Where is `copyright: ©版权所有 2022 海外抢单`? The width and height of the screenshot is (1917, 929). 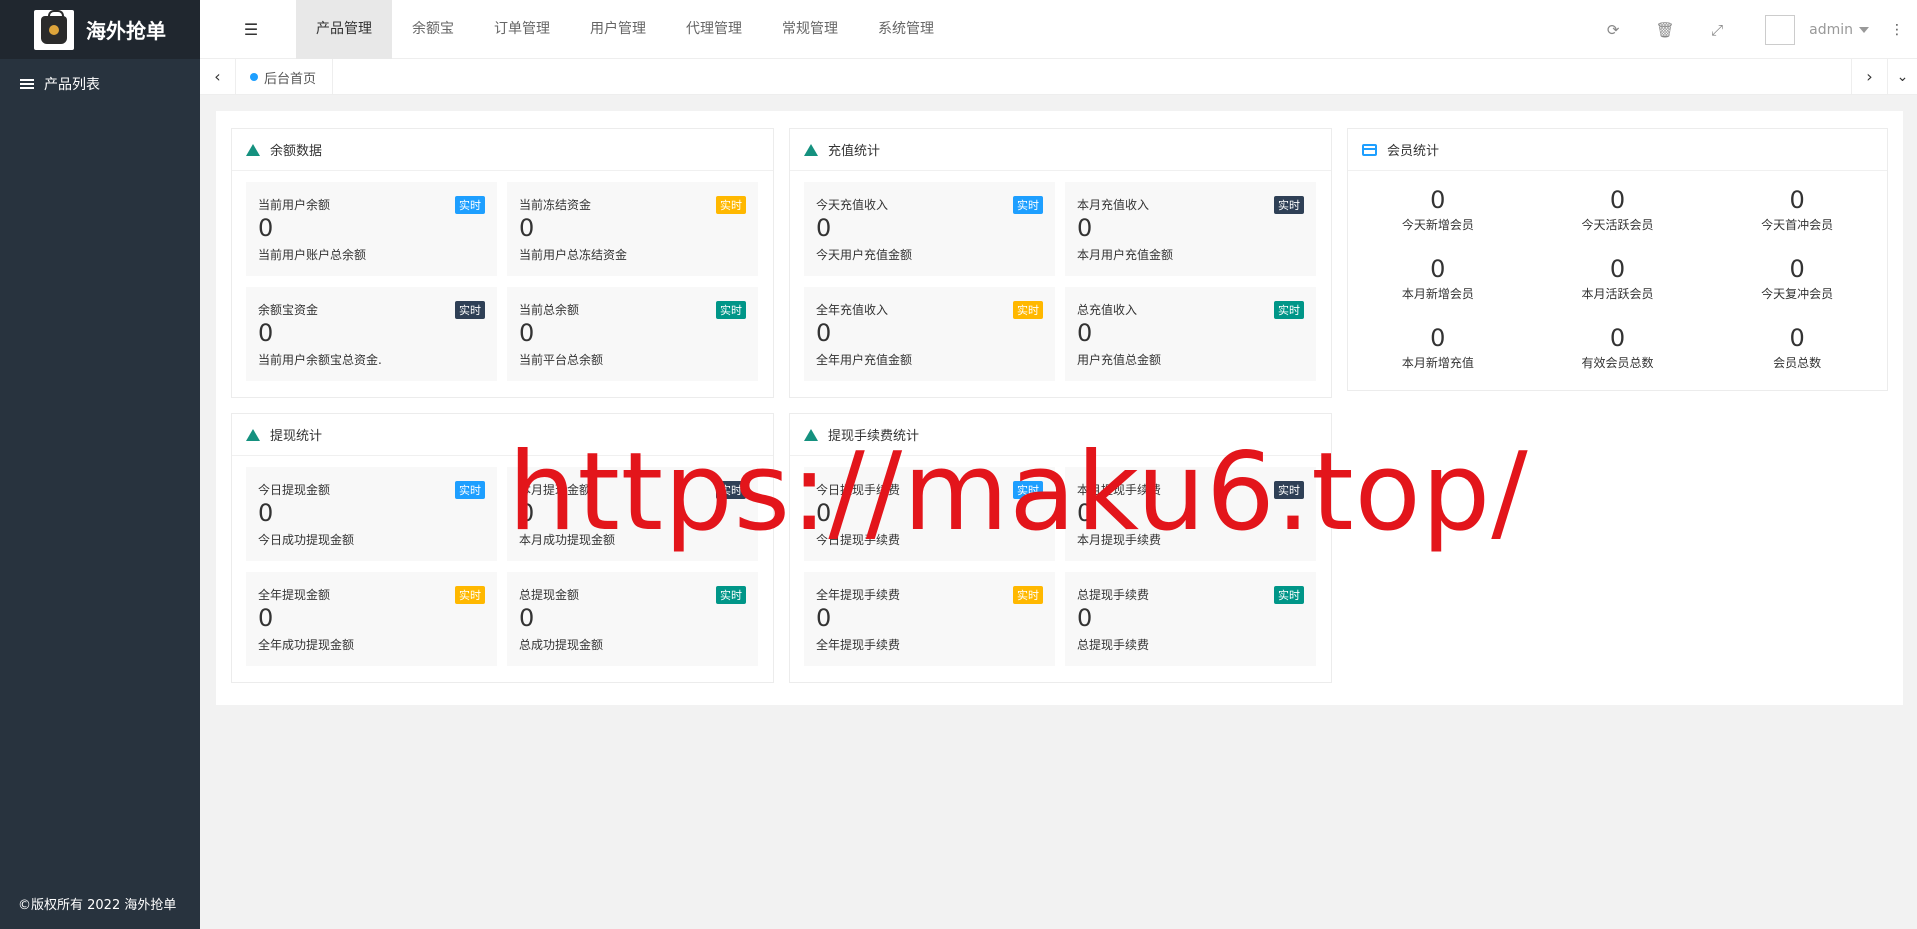
copyright: ©版权所有 2022 海外抢单 is located at coordinates (97, 905).